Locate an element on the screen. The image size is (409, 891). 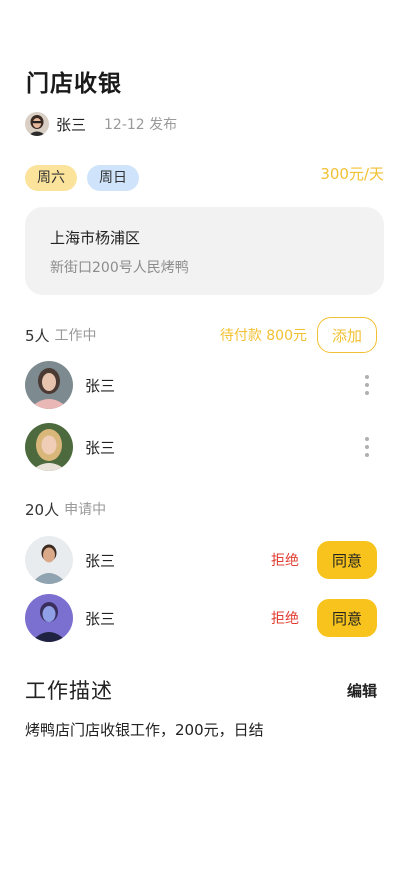
day-tag-saturday: 周六 is located at coordinates (51, 178).